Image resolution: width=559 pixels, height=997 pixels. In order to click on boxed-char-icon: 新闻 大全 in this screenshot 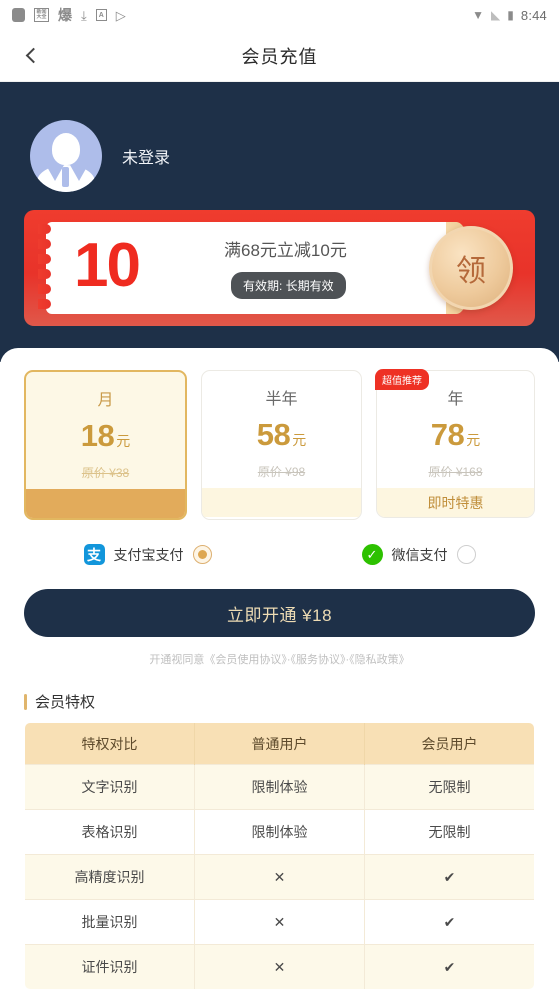, I will do `click(41, 15)`.